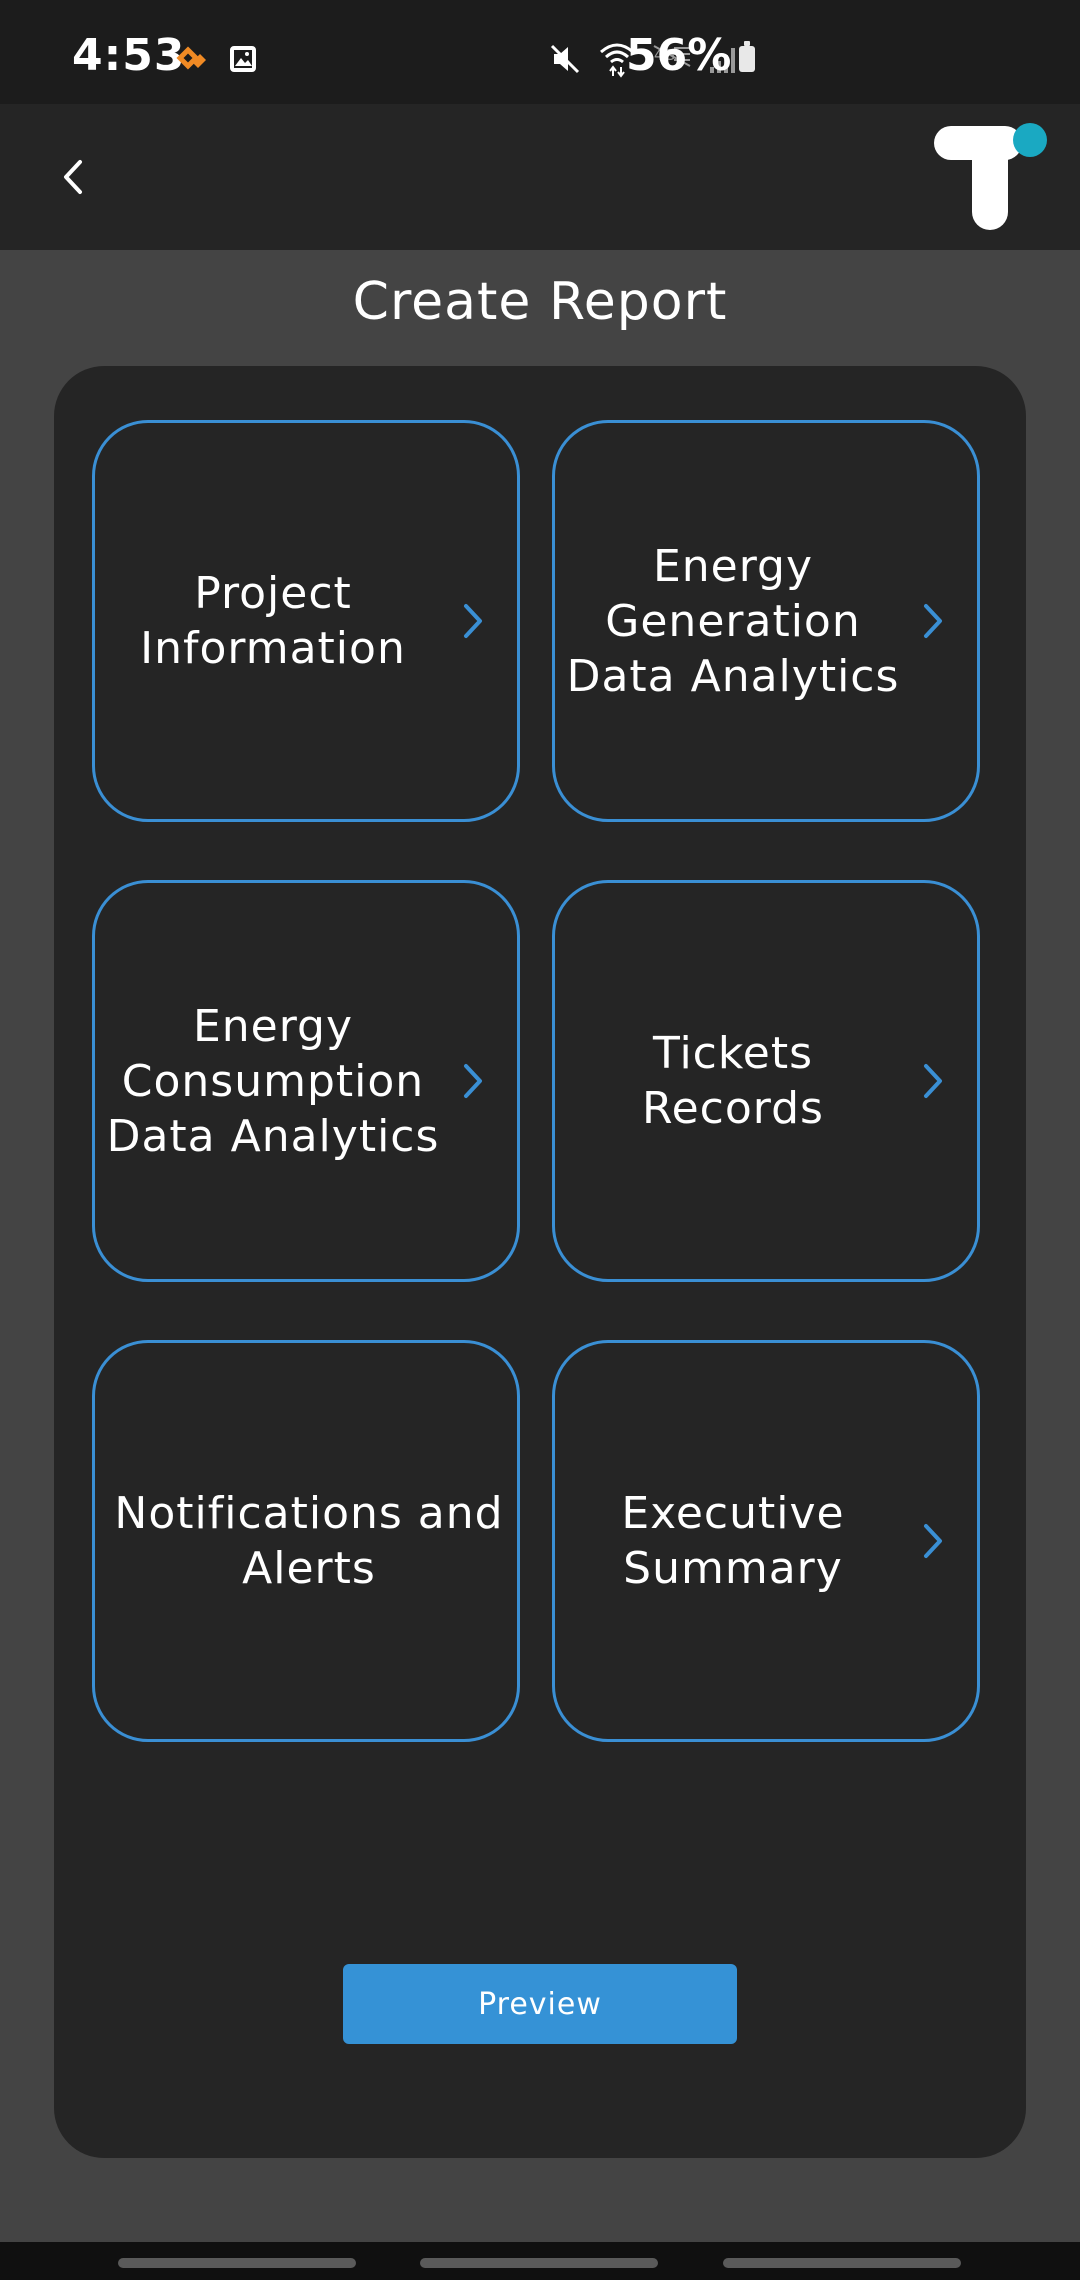  I want to click on card-energy-generation: Energy Generation Data Analytics, so click(766, 621).